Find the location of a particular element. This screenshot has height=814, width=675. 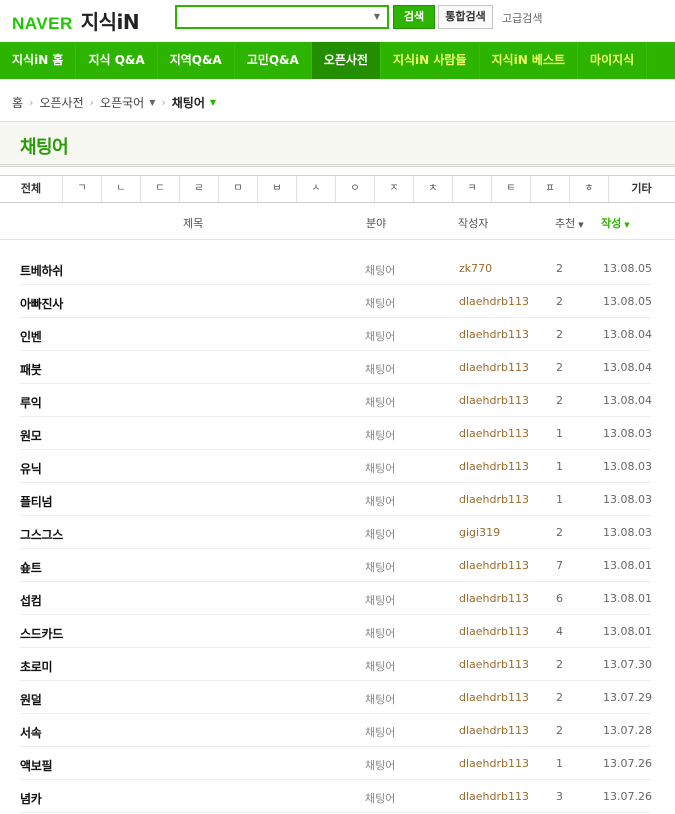

index-letter: ㄴ is located at coordinates (121, 189).